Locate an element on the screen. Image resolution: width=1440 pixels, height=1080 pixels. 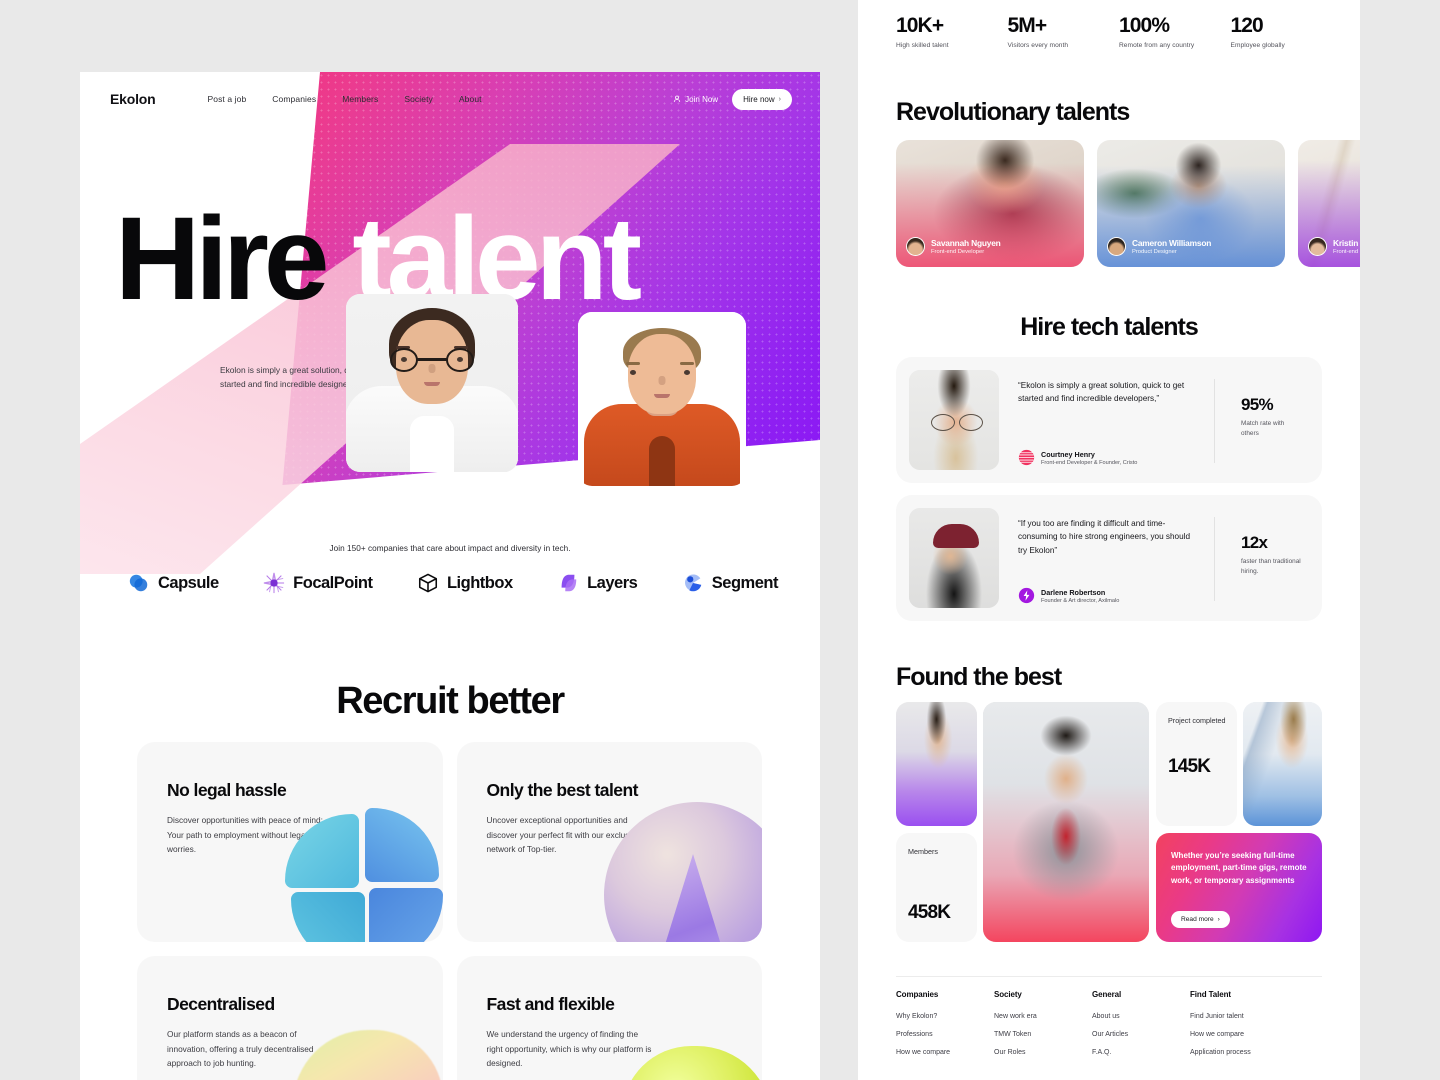
talent-card-kristin-w: Kristin W Front-end De is located at coordinates (1329, 203).